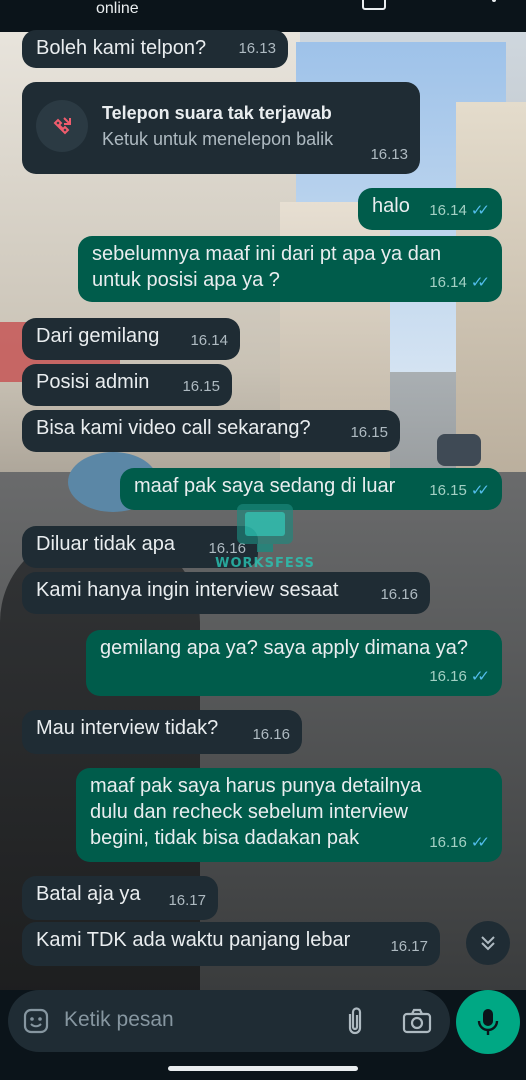  I want to click on message-text: Diluar tidak apa, so click(105, 544).